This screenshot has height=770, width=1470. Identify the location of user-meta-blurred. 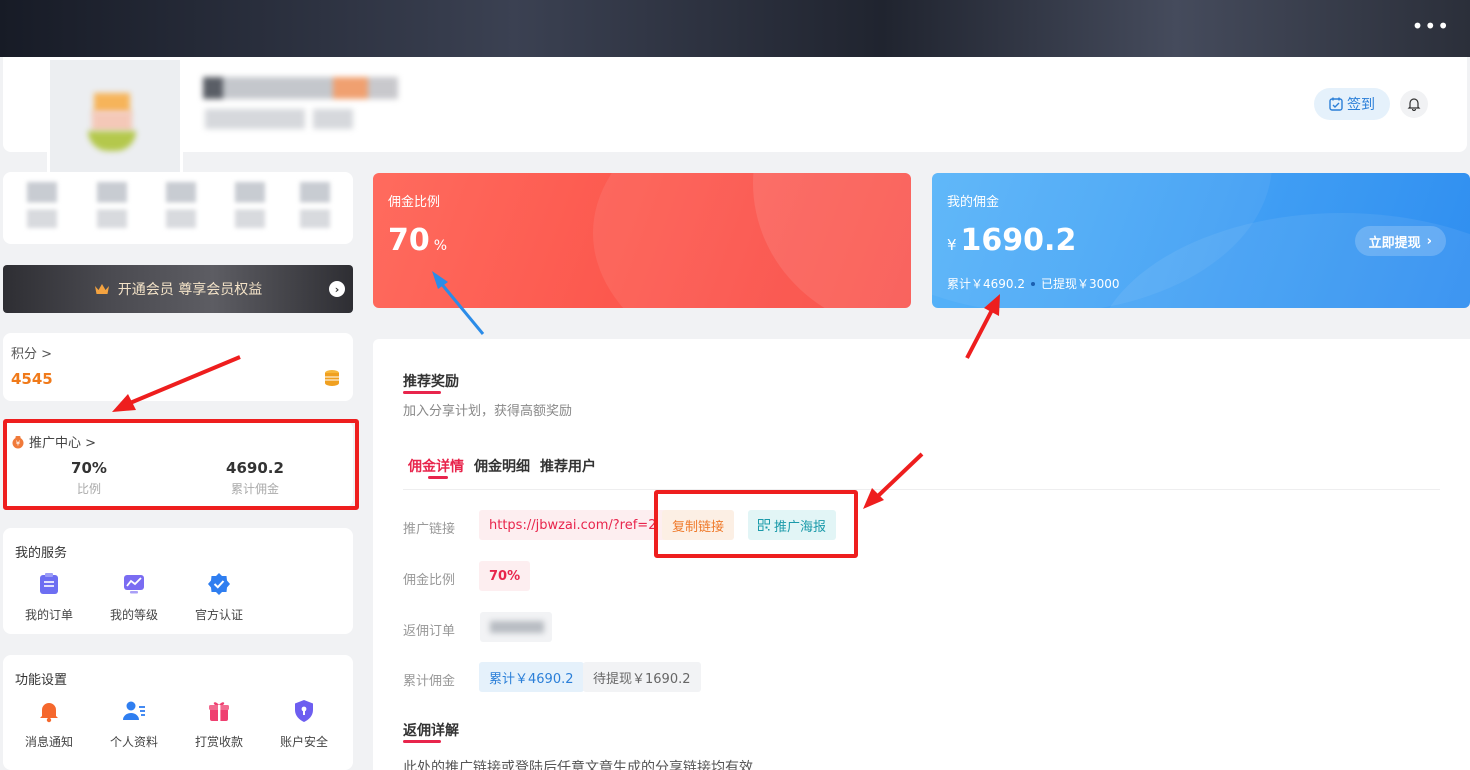
(279, 119).